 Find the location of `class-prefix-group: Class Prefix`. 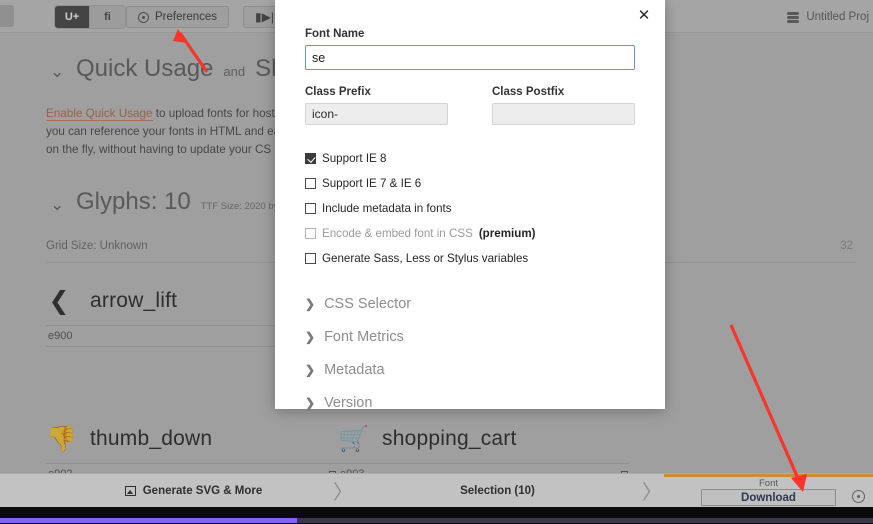

class-prefix-group: Class Prefix is located at coordinates (376, 105).